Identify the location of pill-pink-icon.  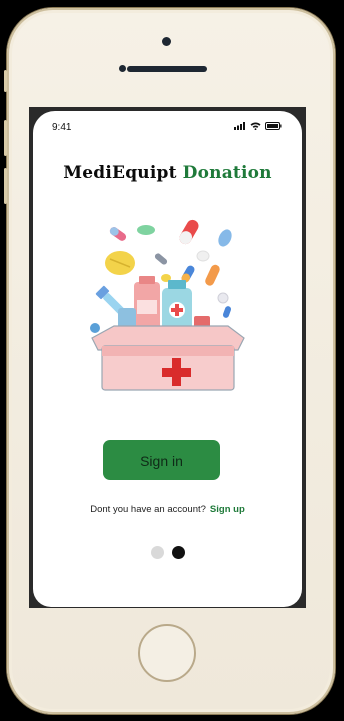
(118, 234).